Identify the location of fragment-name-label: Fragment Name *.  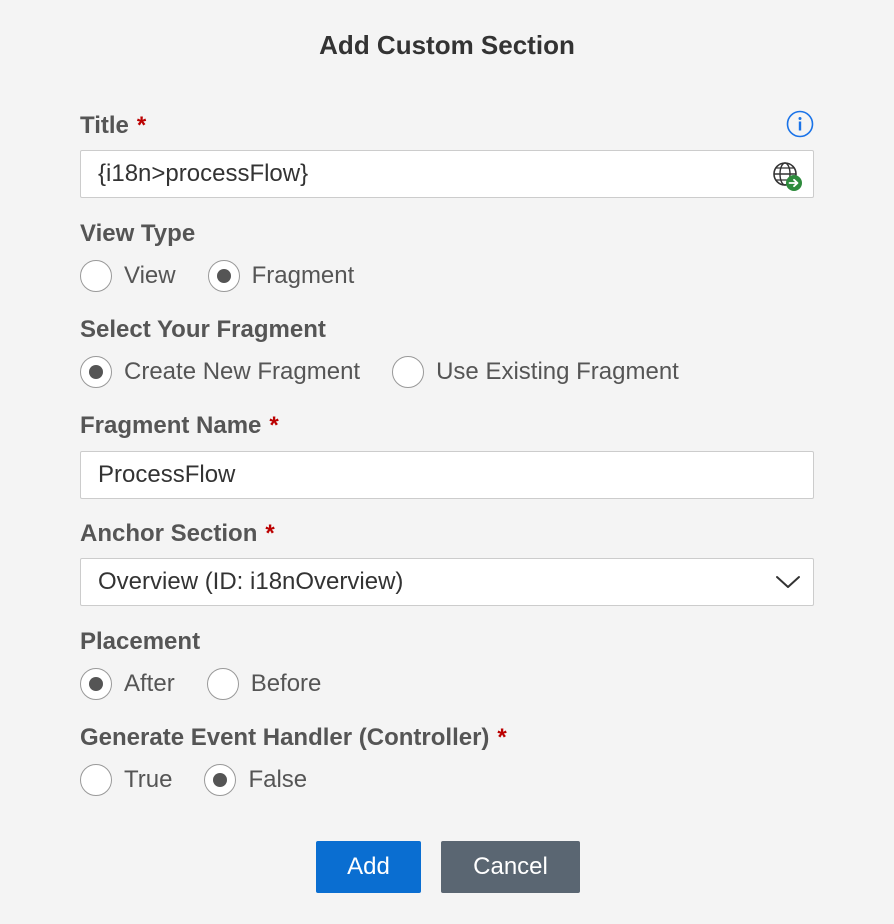
(179, 426).